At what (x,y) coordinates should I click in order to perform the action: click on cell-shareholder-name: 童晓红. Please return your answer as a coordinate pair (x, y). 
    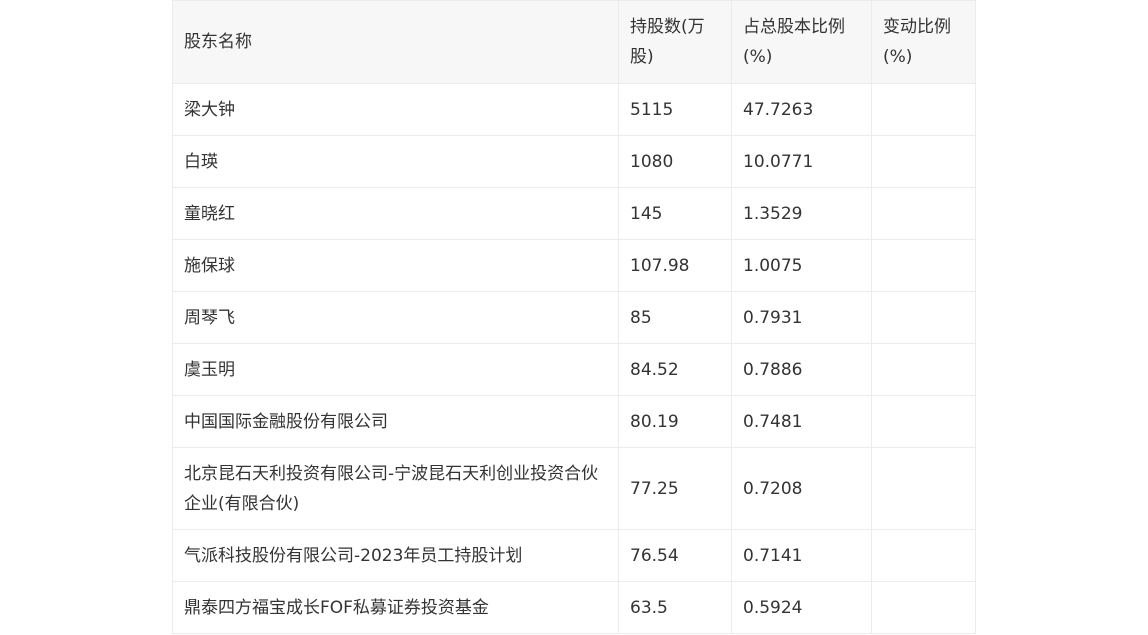
    Looking at the image, I should click on (395, 213).